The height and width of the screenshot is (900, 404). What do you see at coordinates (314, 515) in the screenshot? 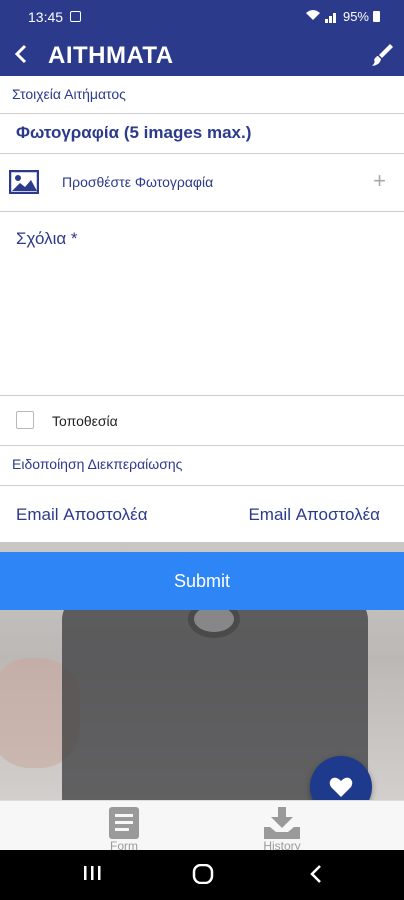
I see `email-input: Email Αποστολέα` at bounding box center [314, 515].